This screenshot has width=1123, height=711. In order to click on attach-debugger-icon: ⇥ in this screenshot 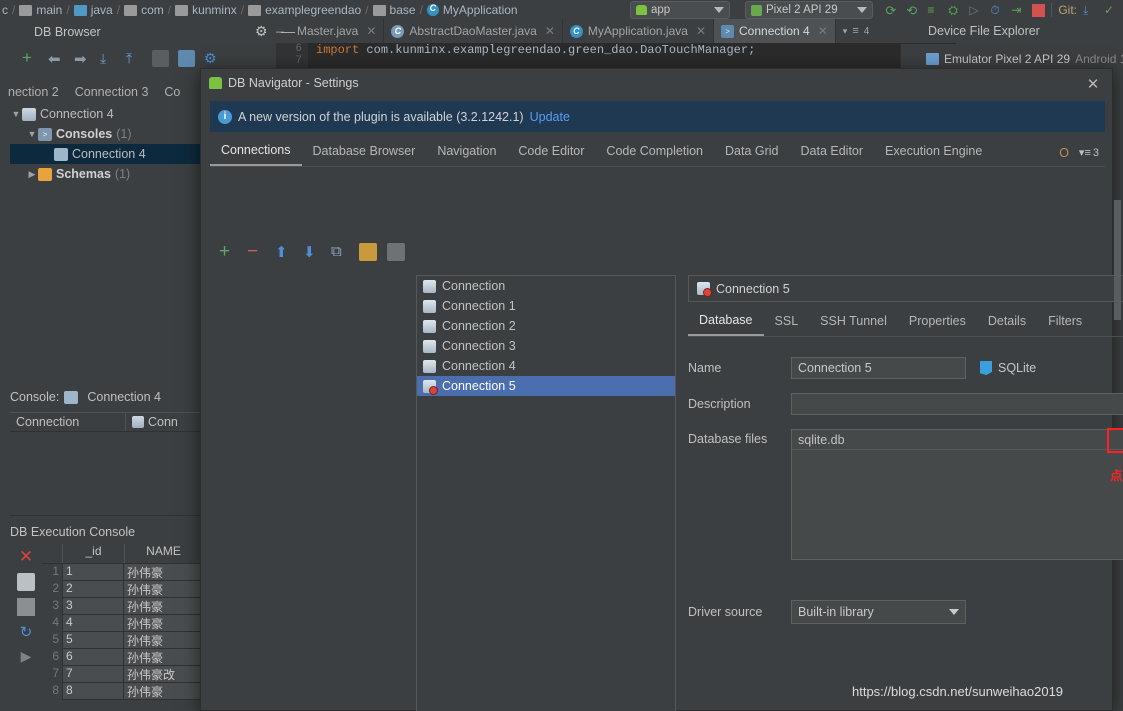, I will do `click(1018, 10)`.